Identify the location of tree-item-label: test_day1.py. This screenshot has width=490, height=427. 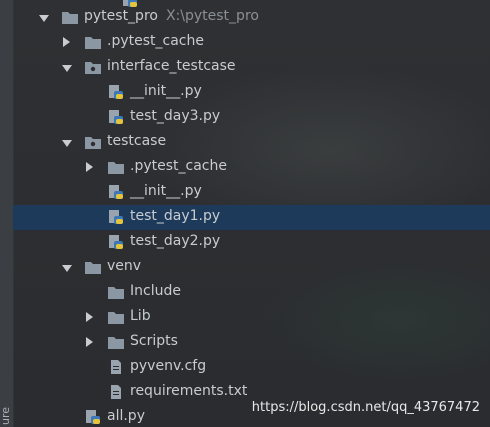
(175, 216).